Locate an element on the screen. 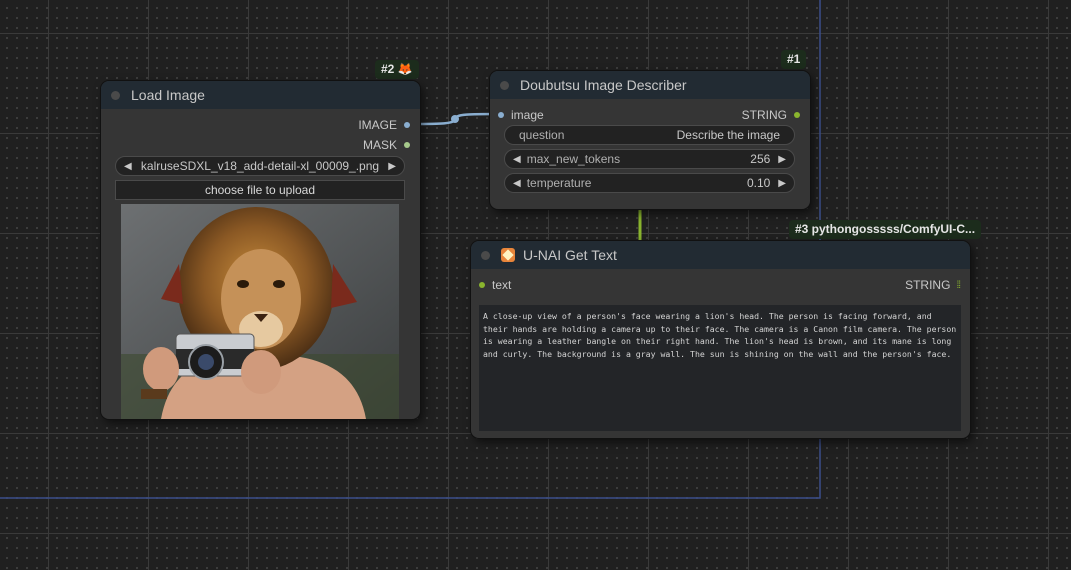 Image resolution: width=1071 pixels, height=570 pixels. grid-dots-icon: ⁞⁞ is located at coordinates (958, 285).